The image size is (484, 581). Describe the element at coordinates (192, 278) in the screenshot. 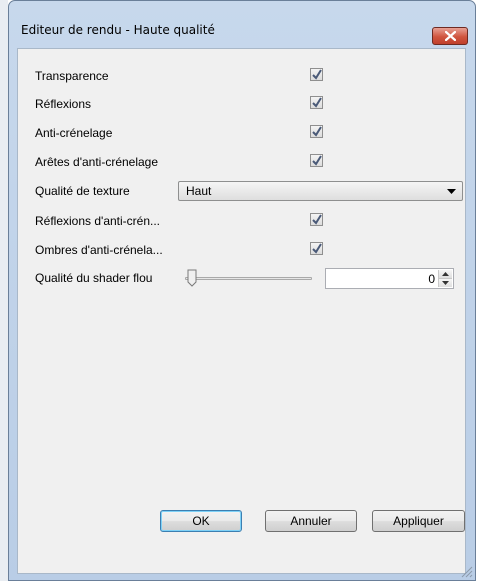

I see `shader-slider-thumb` at that location.